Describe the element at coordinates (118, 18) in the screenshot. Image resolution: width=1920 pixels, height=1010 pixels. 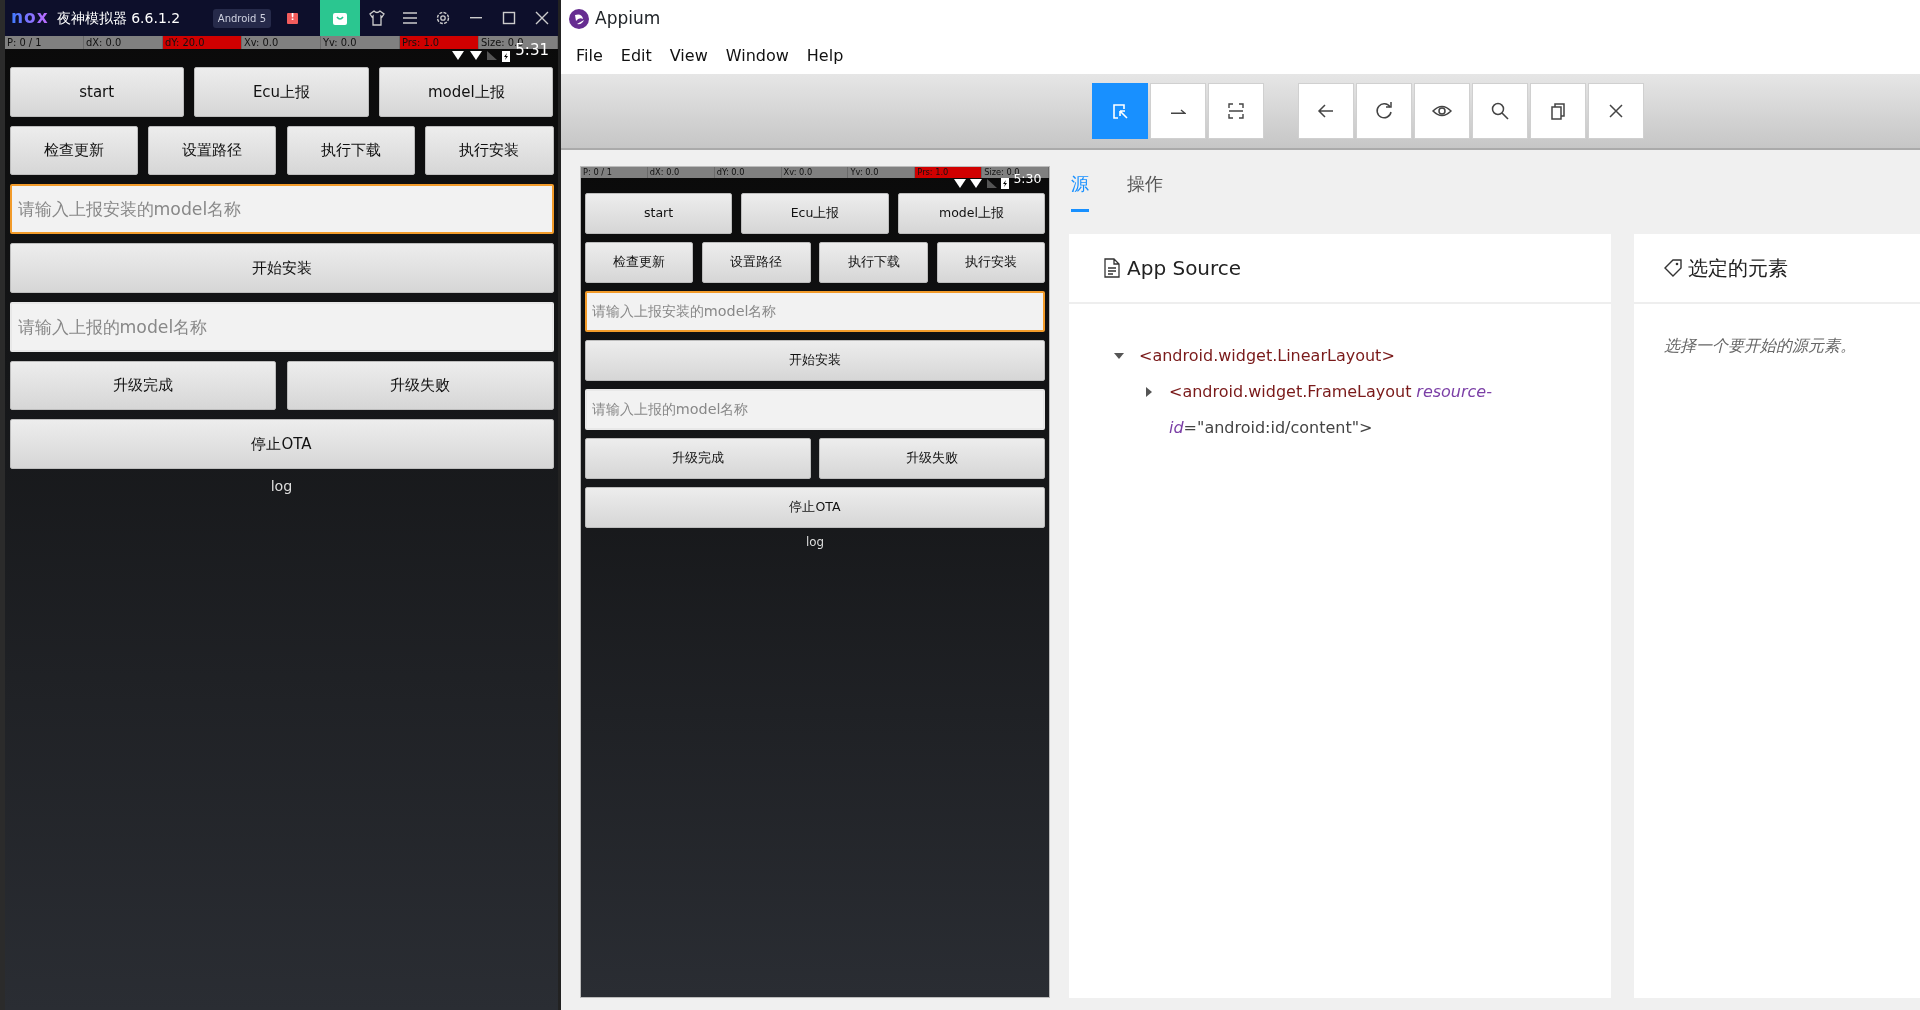
I see `window-title: 夜神模拟器 6.6.1.2` at that location.